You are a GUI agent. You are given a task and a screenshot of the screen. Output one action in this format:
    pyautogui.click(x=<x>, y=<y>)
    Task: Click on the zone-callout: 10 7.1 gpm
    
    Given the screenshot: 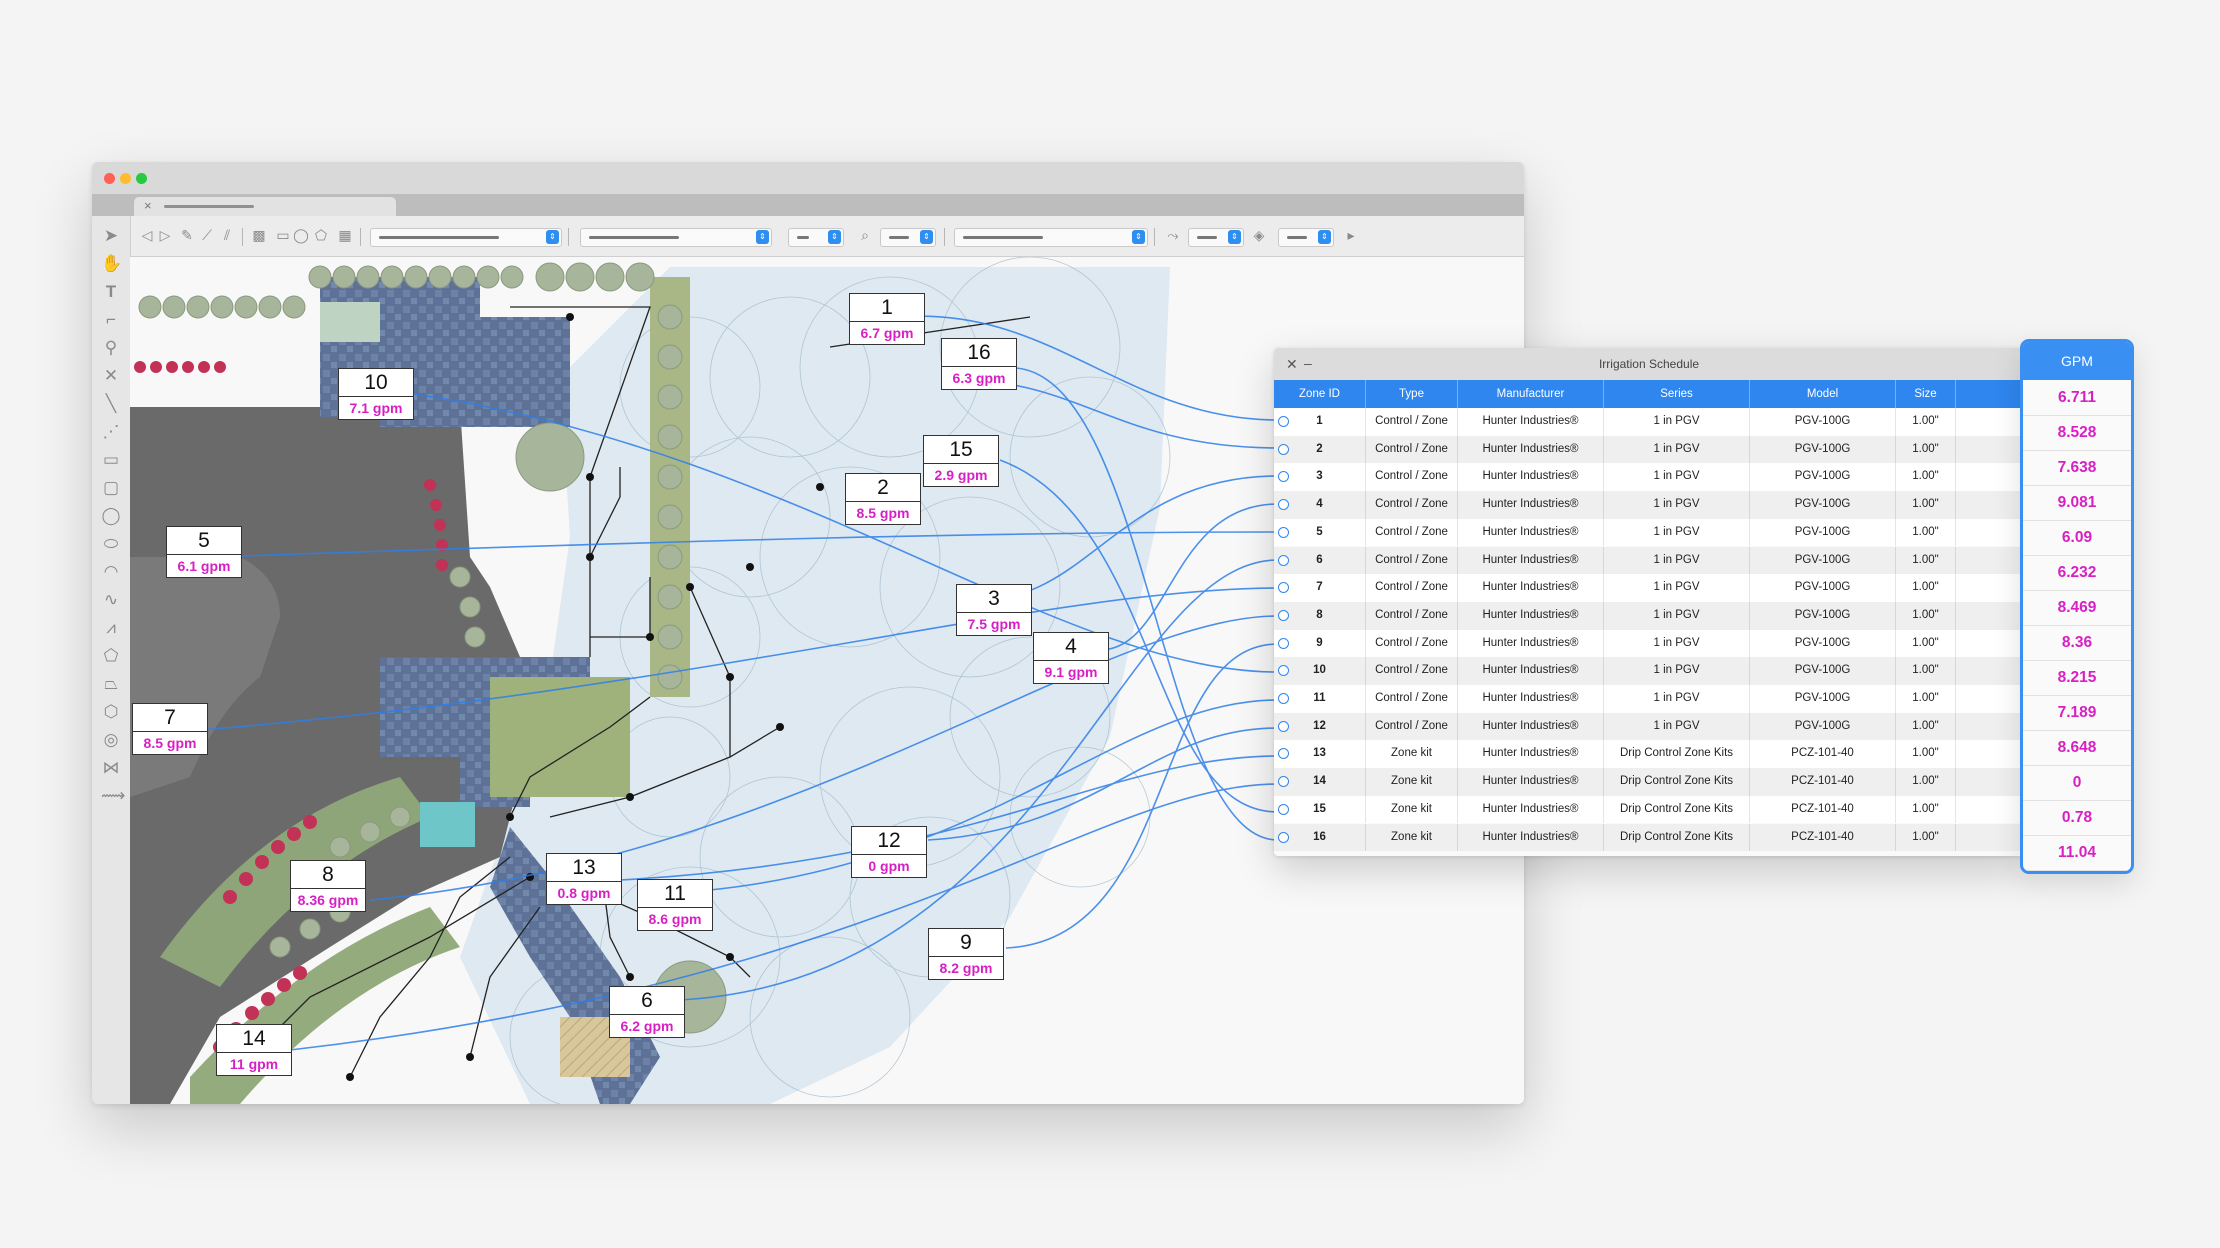 What is the action you would take?
    pyautogui.click(x=376, y=394)
    